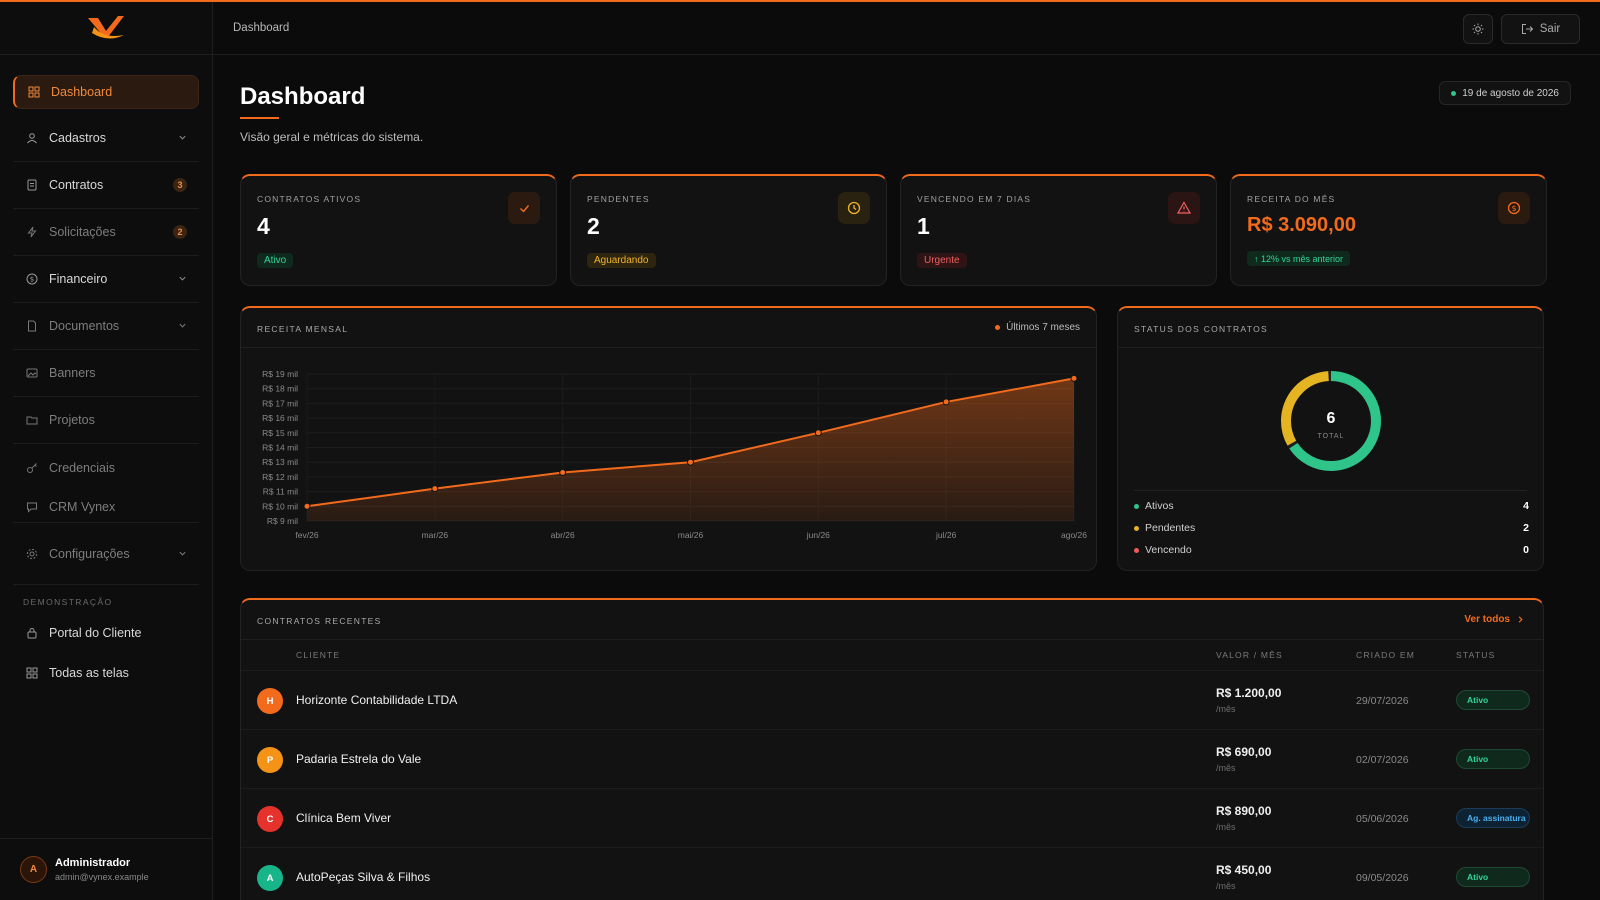 The height and width of the screenshot is (900, 1600). I want to click on clock-icon, so click(854, 208).